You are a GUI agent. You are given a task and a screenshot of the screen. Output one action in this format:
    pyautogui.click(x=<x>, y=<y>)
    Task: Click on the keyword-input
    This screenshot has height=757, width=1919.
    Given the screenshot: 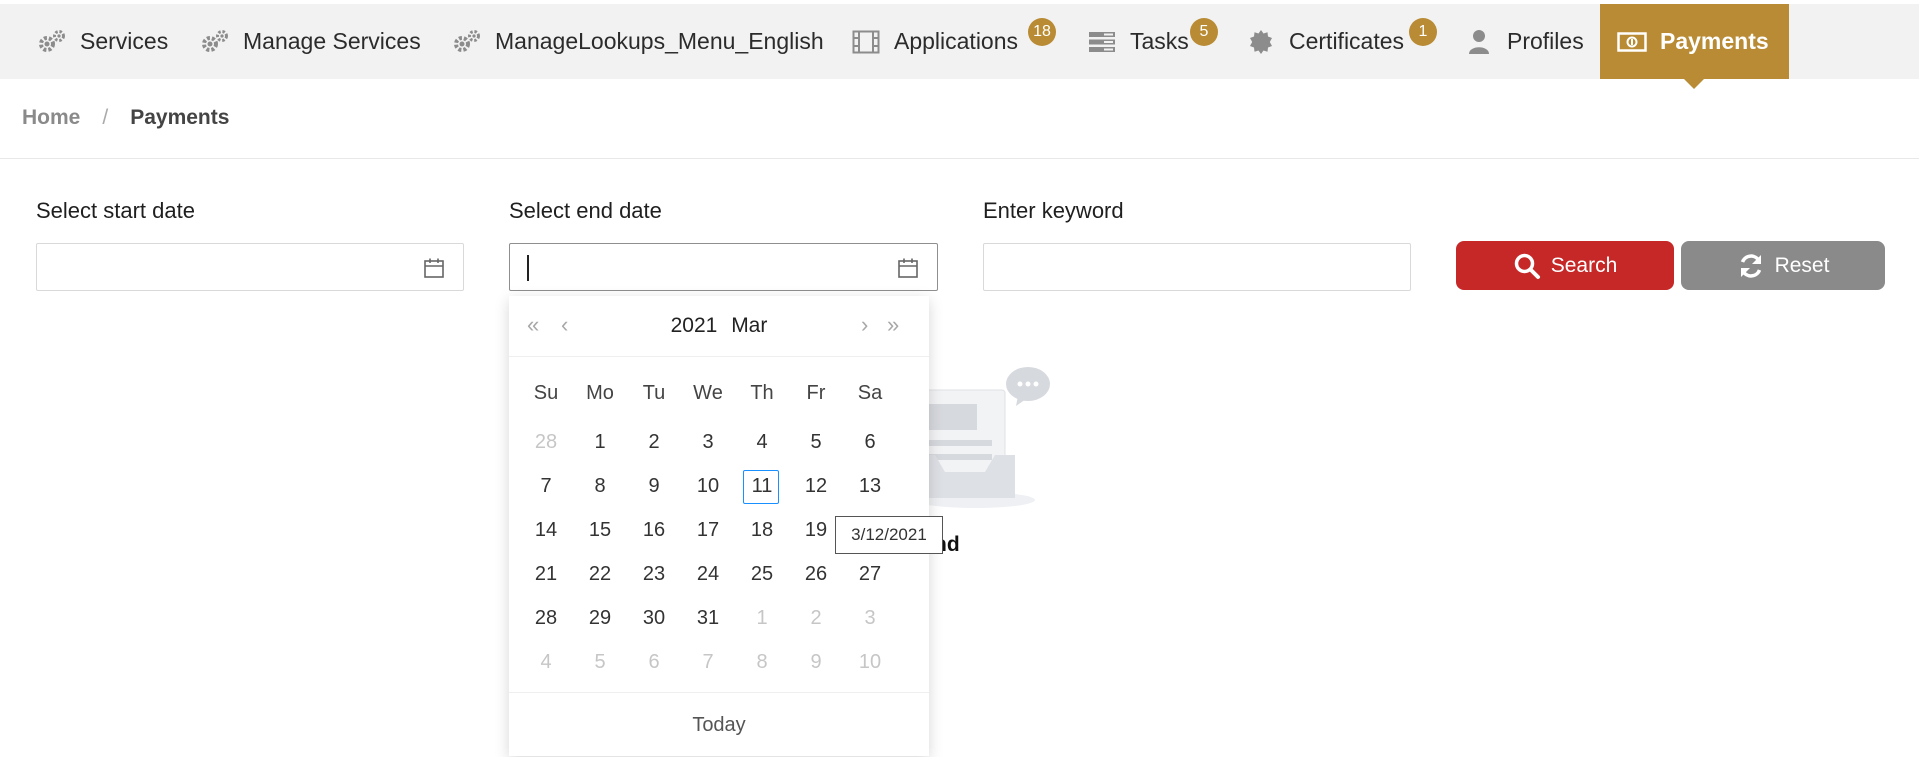 What is the action you would take?
    pyautogui.click(x=1197, y=267)
    